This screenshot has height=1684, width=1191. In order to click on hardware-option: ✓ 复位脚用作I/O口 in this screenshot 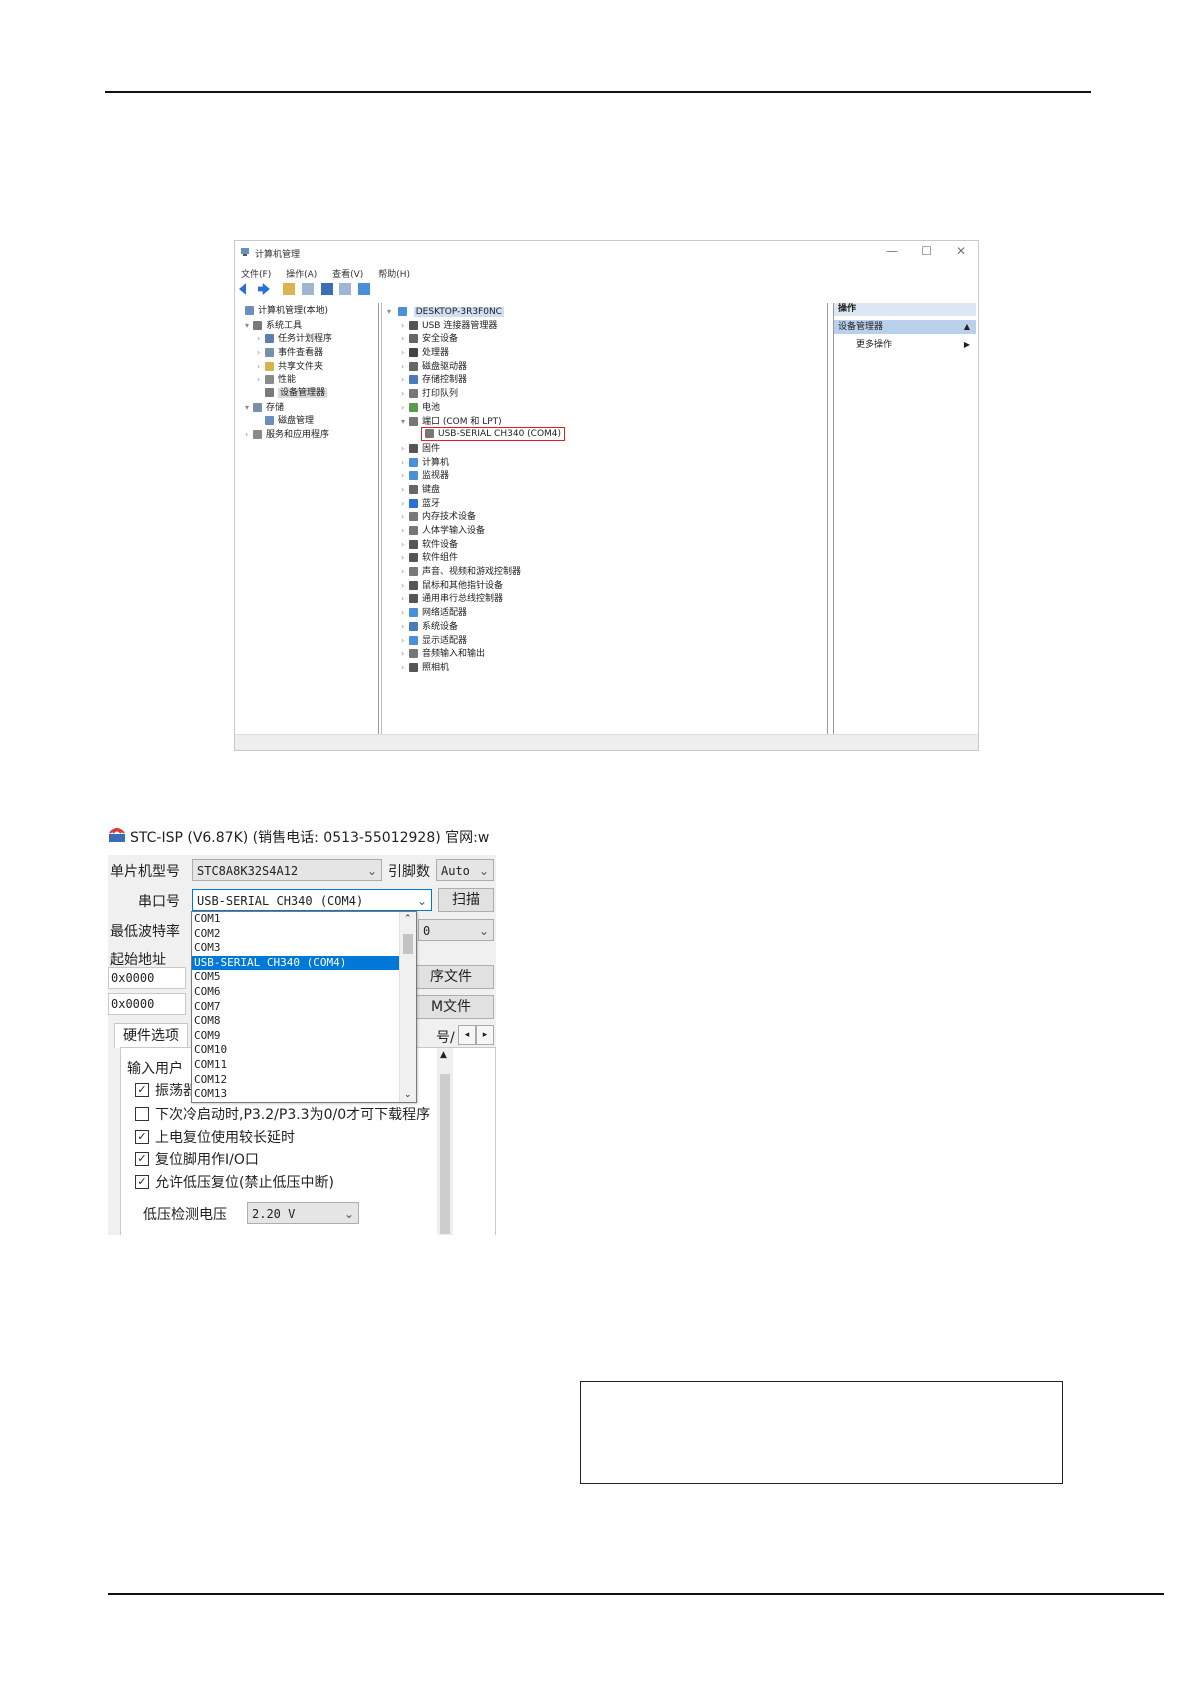, I will do `click(197, 1159)`.